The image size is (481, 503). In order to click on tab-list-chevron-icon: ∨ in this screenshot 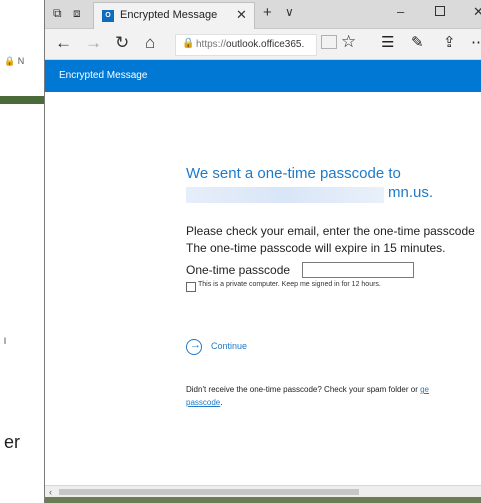, I will do `click(289, 12)`.